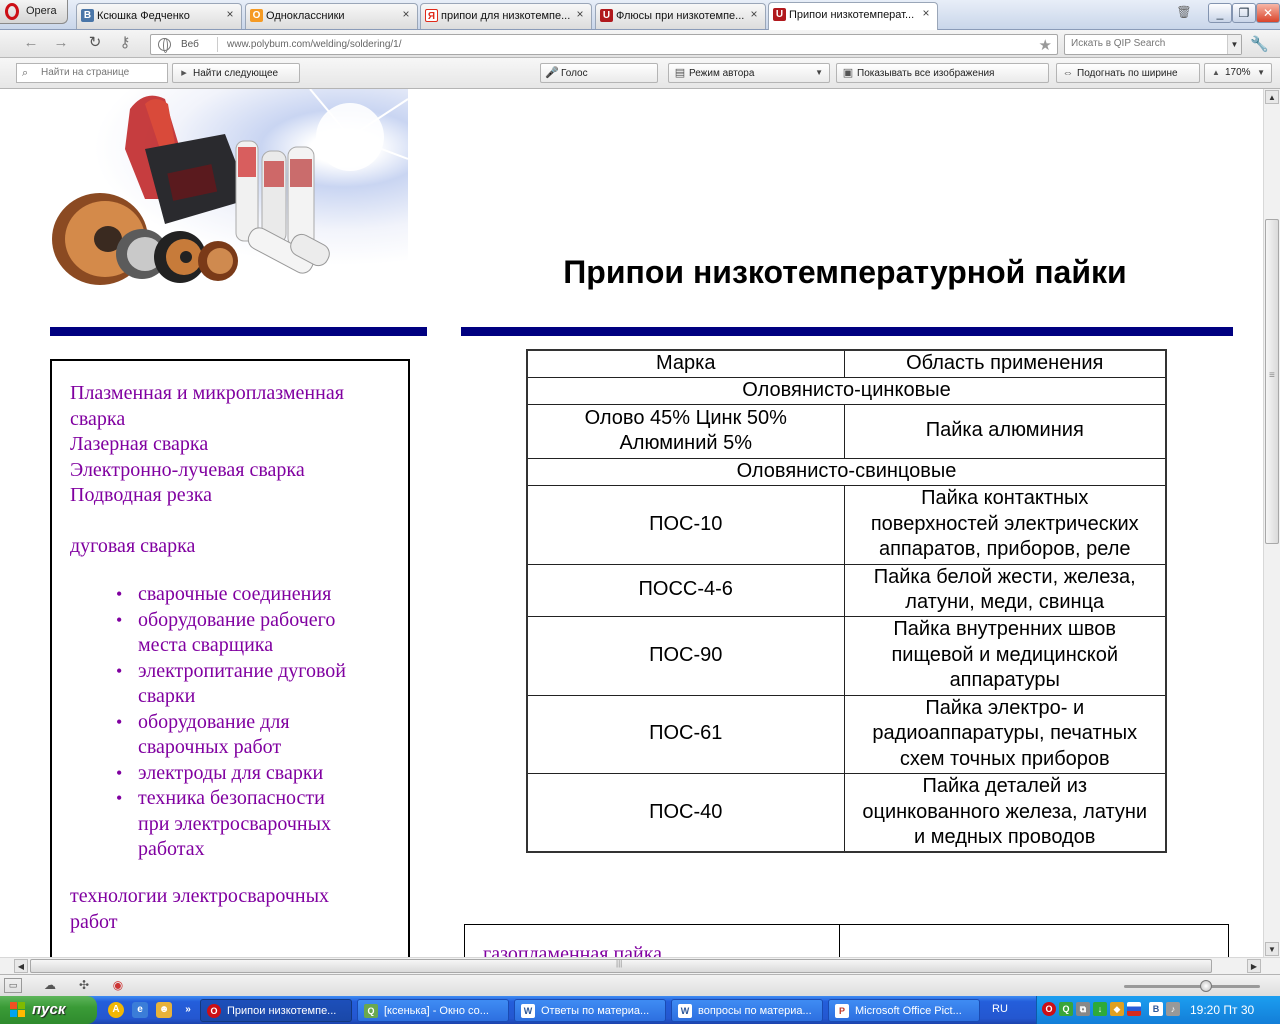 The image size is (1280, 1024). What do you see at coordinates (1268, 13) in the screenshot?
I see `close-window-button: ✕` at bounding box center [1268, 13].